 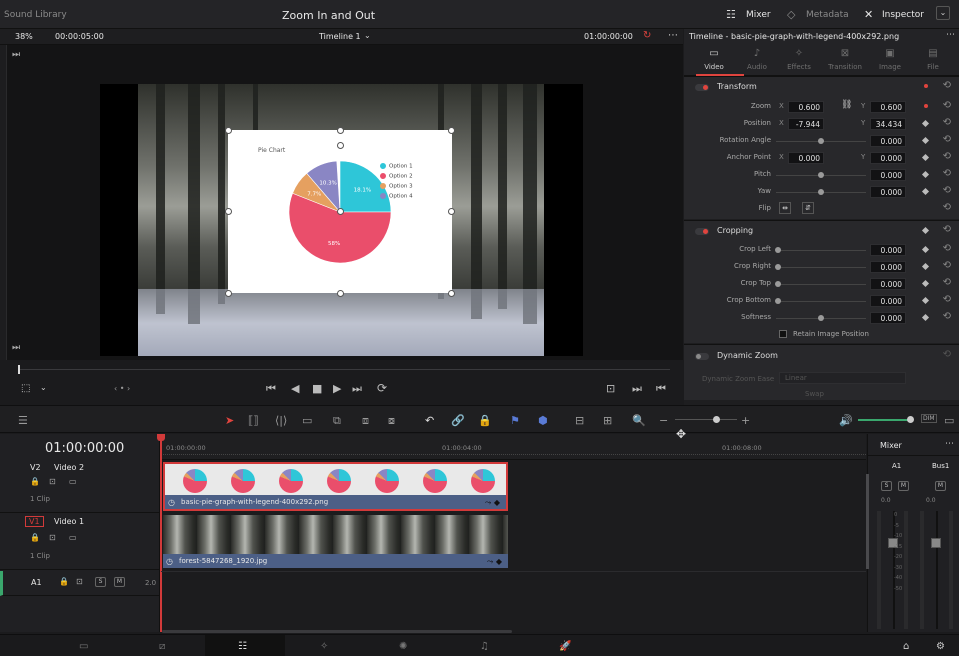 What do you see at coordinates (884, 420) in the screenshot?
I see `volume-slider` at bounding box center [884, 420].